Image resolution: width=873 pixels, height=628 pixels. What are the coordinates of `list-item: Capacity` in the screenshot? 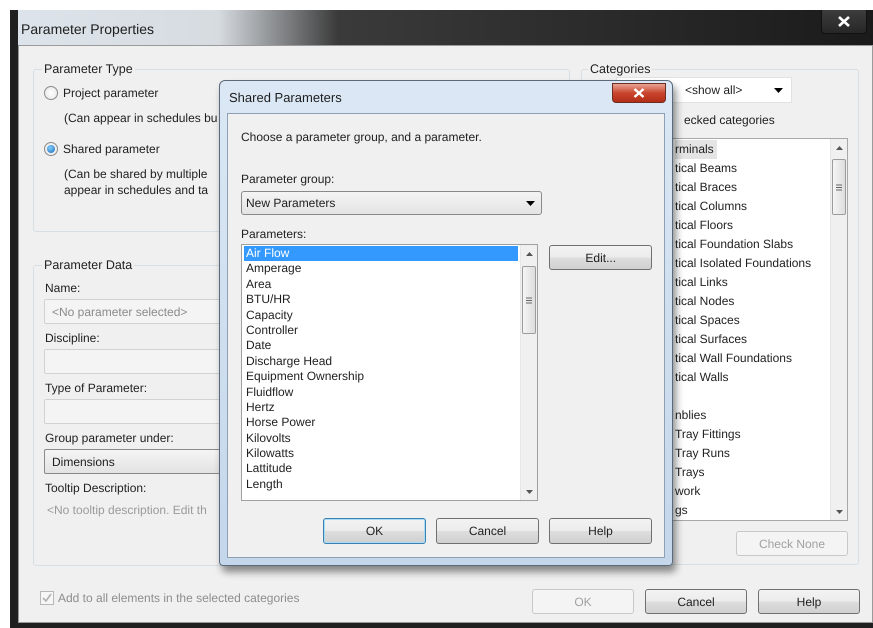 It's located at (381, 315).